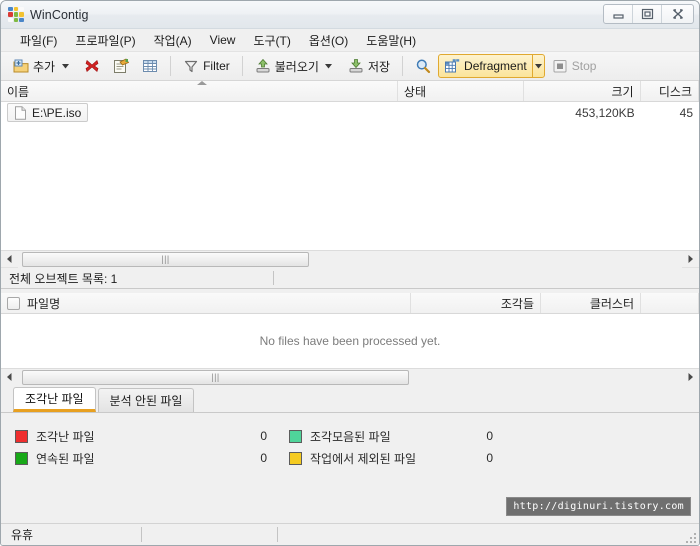 This screenshot has height=546, width=700. What do you see at coordinates (191, 66) in the screenshot?
I see `filter-funnel-icon` at bounding box center [191, 66].